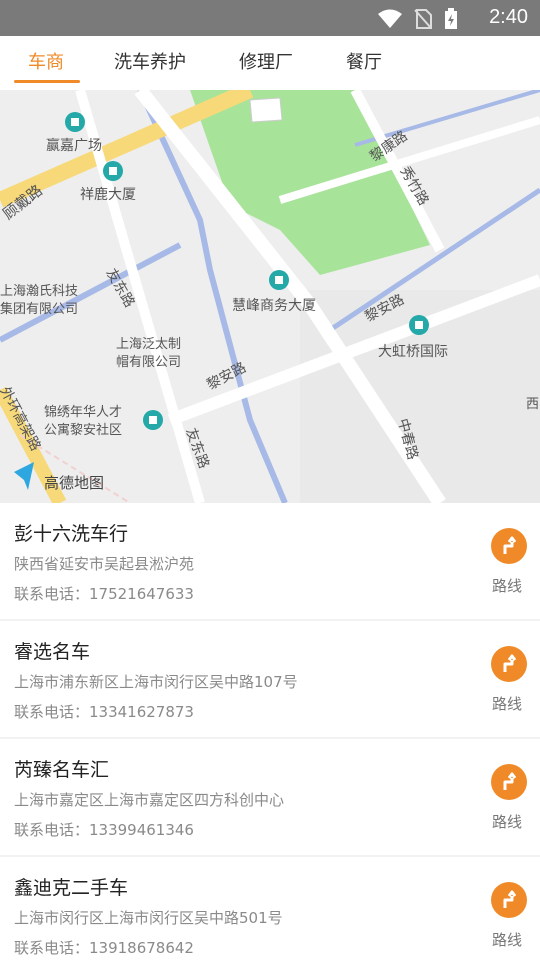 The image size is (540, 960). I want to click on map-label-jinxiu-2: 公寓黎安社区, so click(83, 430).